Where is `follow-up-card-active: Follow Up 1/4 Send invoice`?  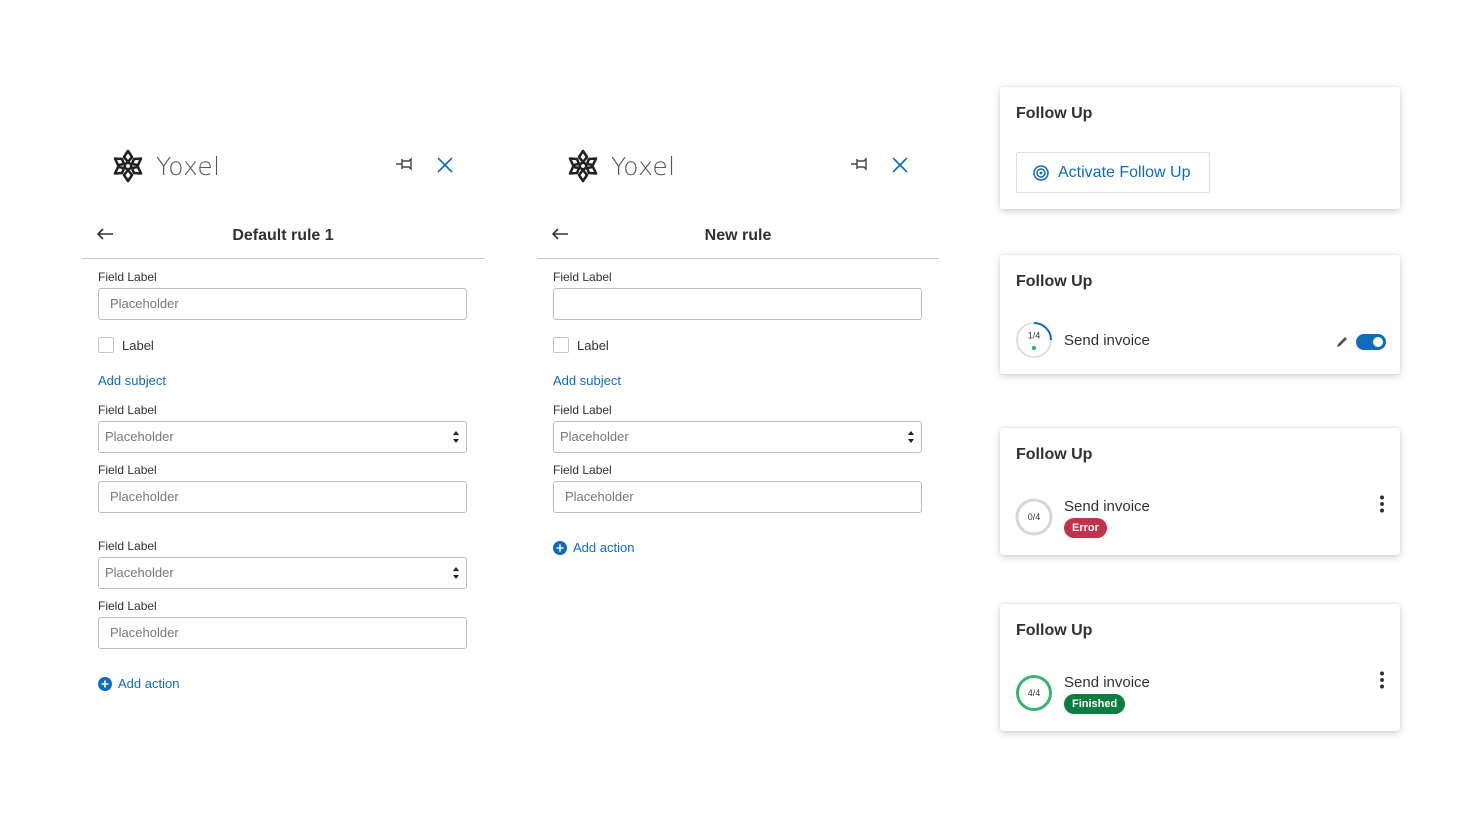
follow-up-card-active: Follow Up 1/4 Send invoice is located at coordinates (1200, 314).